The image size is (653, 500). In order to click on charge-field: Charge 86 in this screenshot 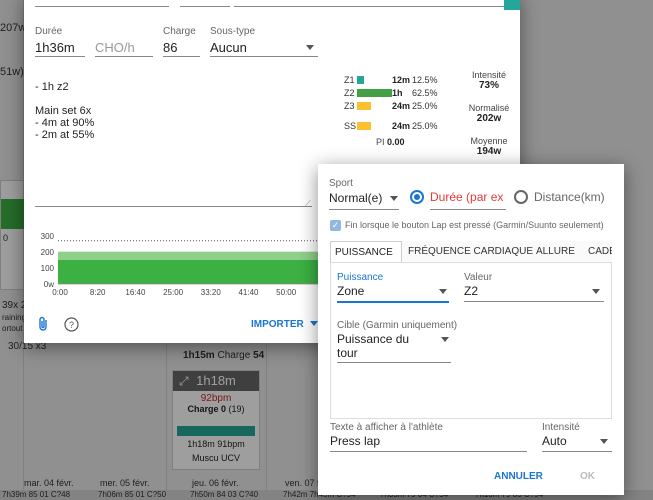, I will do `click(181, 41)`.